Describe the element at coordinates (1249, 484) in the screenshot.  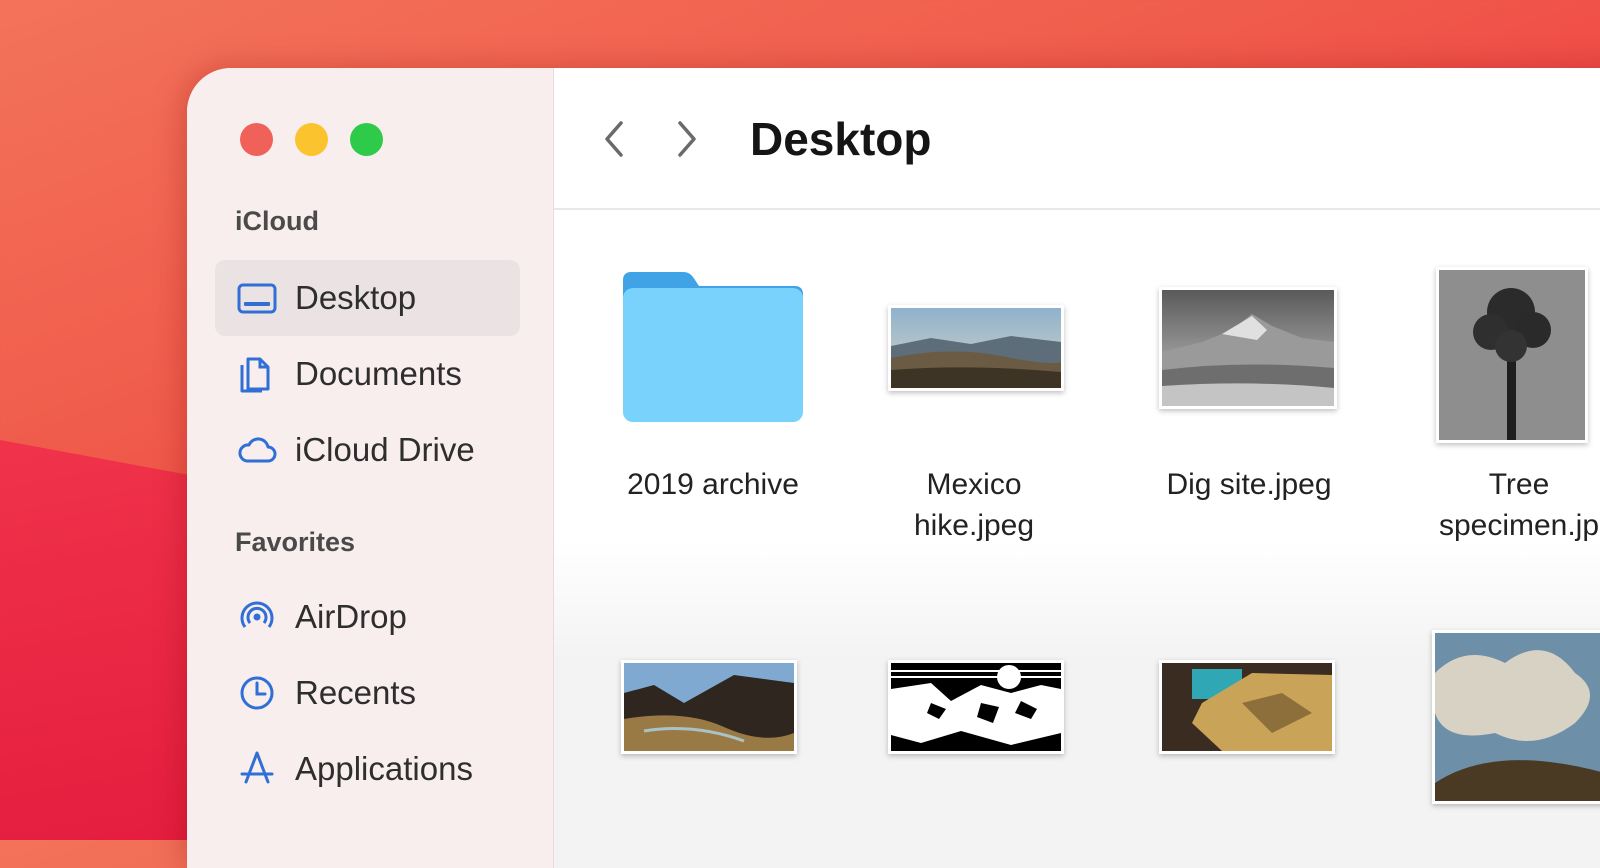
I see `file-name: Dig site.jpeg` at that location.